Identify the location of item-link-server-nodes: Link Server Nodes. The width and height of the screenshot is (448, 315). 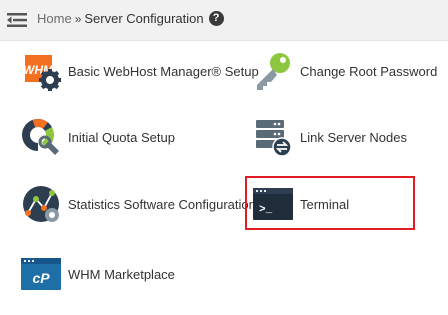
(330, 137).